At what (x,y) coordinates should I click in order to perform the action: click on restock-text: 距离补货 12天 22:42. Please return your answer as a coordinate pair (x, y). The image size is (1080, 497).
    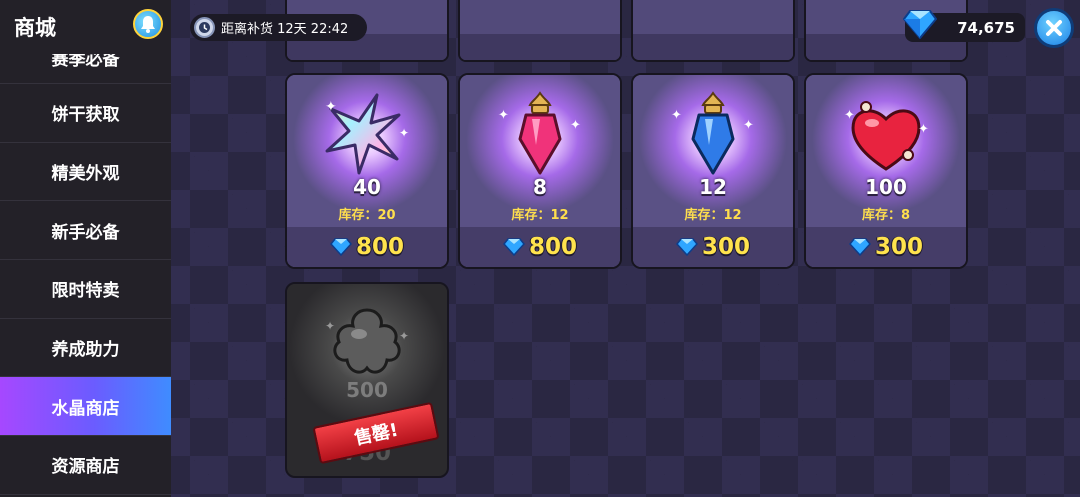
    Looking at the image, I should click on (285, 29).